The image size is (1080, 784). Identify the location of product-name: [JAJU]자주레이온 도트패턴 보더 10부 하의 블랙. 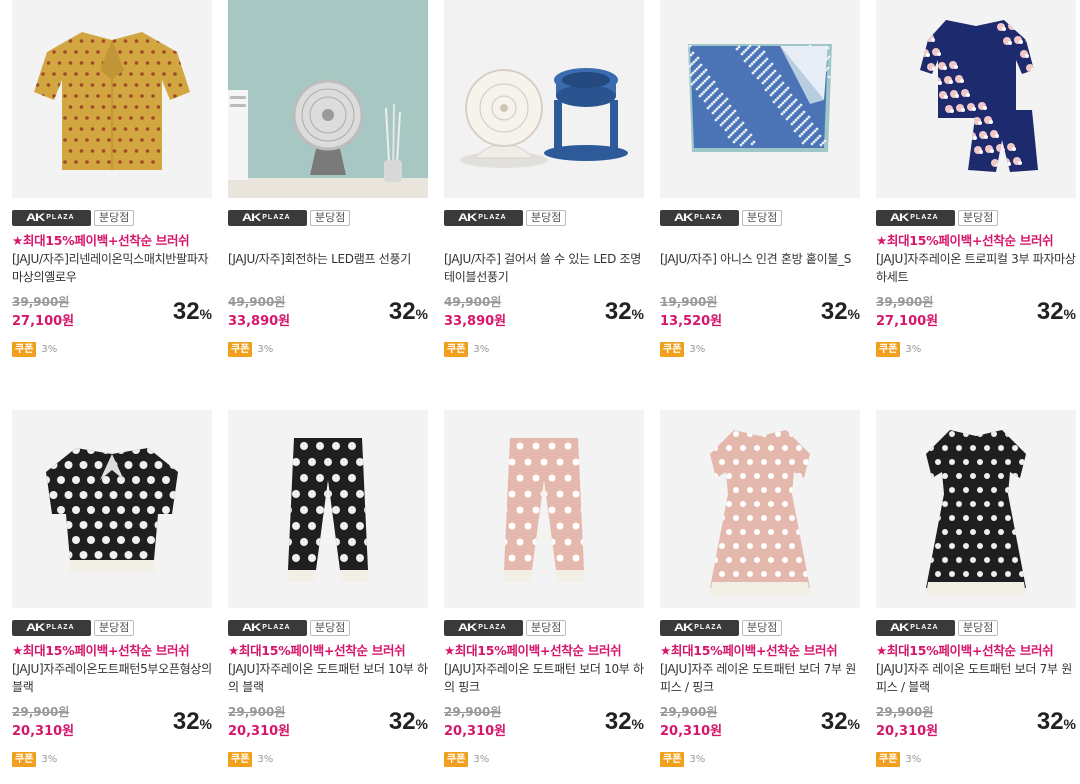
(328, 678).